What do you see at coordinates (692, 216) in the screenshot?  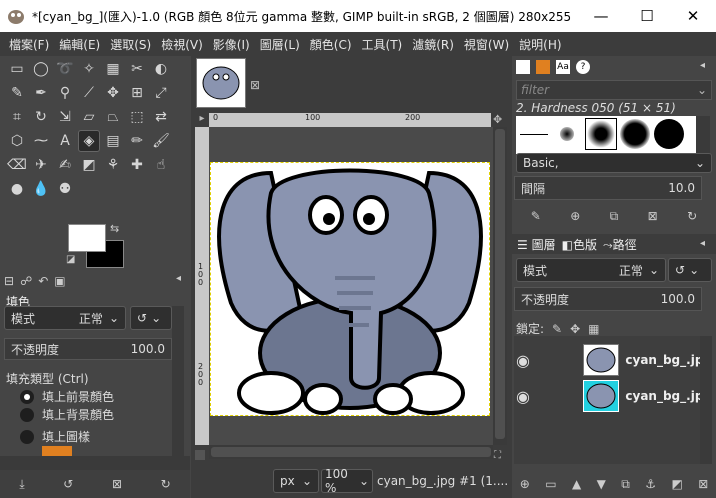 I see `refresh-brushes-icon: ↻` at bounding box center [692, 216].